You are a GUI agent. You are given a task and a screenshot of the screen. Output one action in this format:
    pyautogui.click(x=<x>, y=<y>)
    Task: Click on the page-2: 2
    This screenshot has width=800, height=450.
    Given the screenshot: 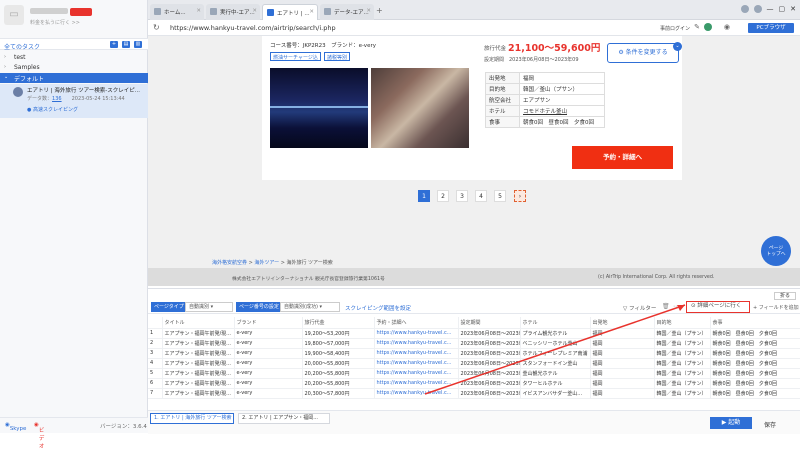 What is the action you would take?
    pyautogui.click(x=443, y=196)
    